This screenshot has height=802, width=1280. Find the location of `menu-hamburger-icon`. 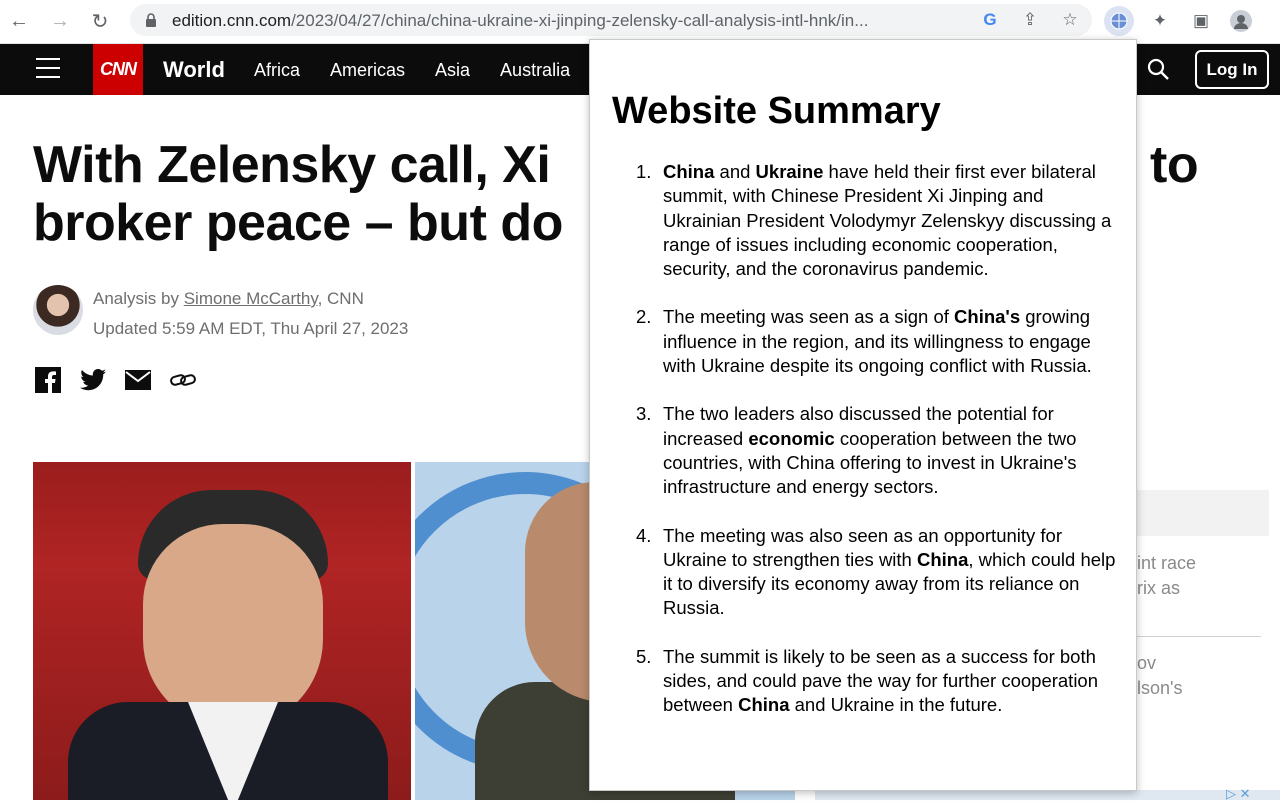

menu-hamburger-icon is located at coordinates (48, 69).